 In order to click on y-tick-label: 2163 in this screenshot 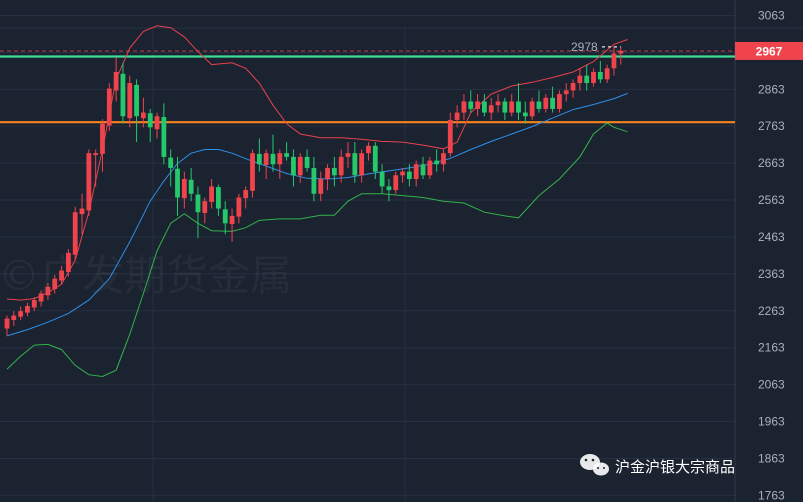, I will do `click(771, 348)`.